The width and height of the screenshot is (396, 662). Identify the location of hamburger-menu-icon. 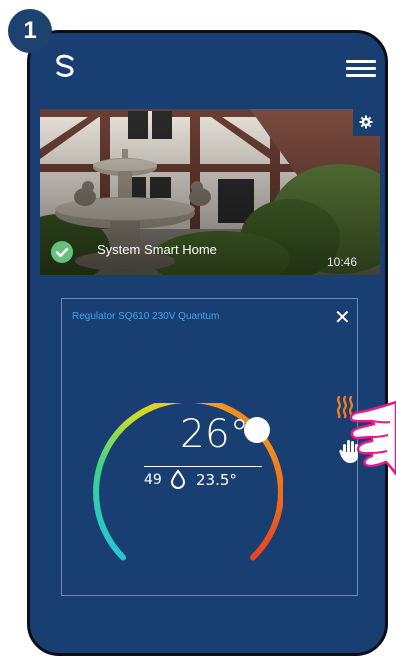
(361, 68).